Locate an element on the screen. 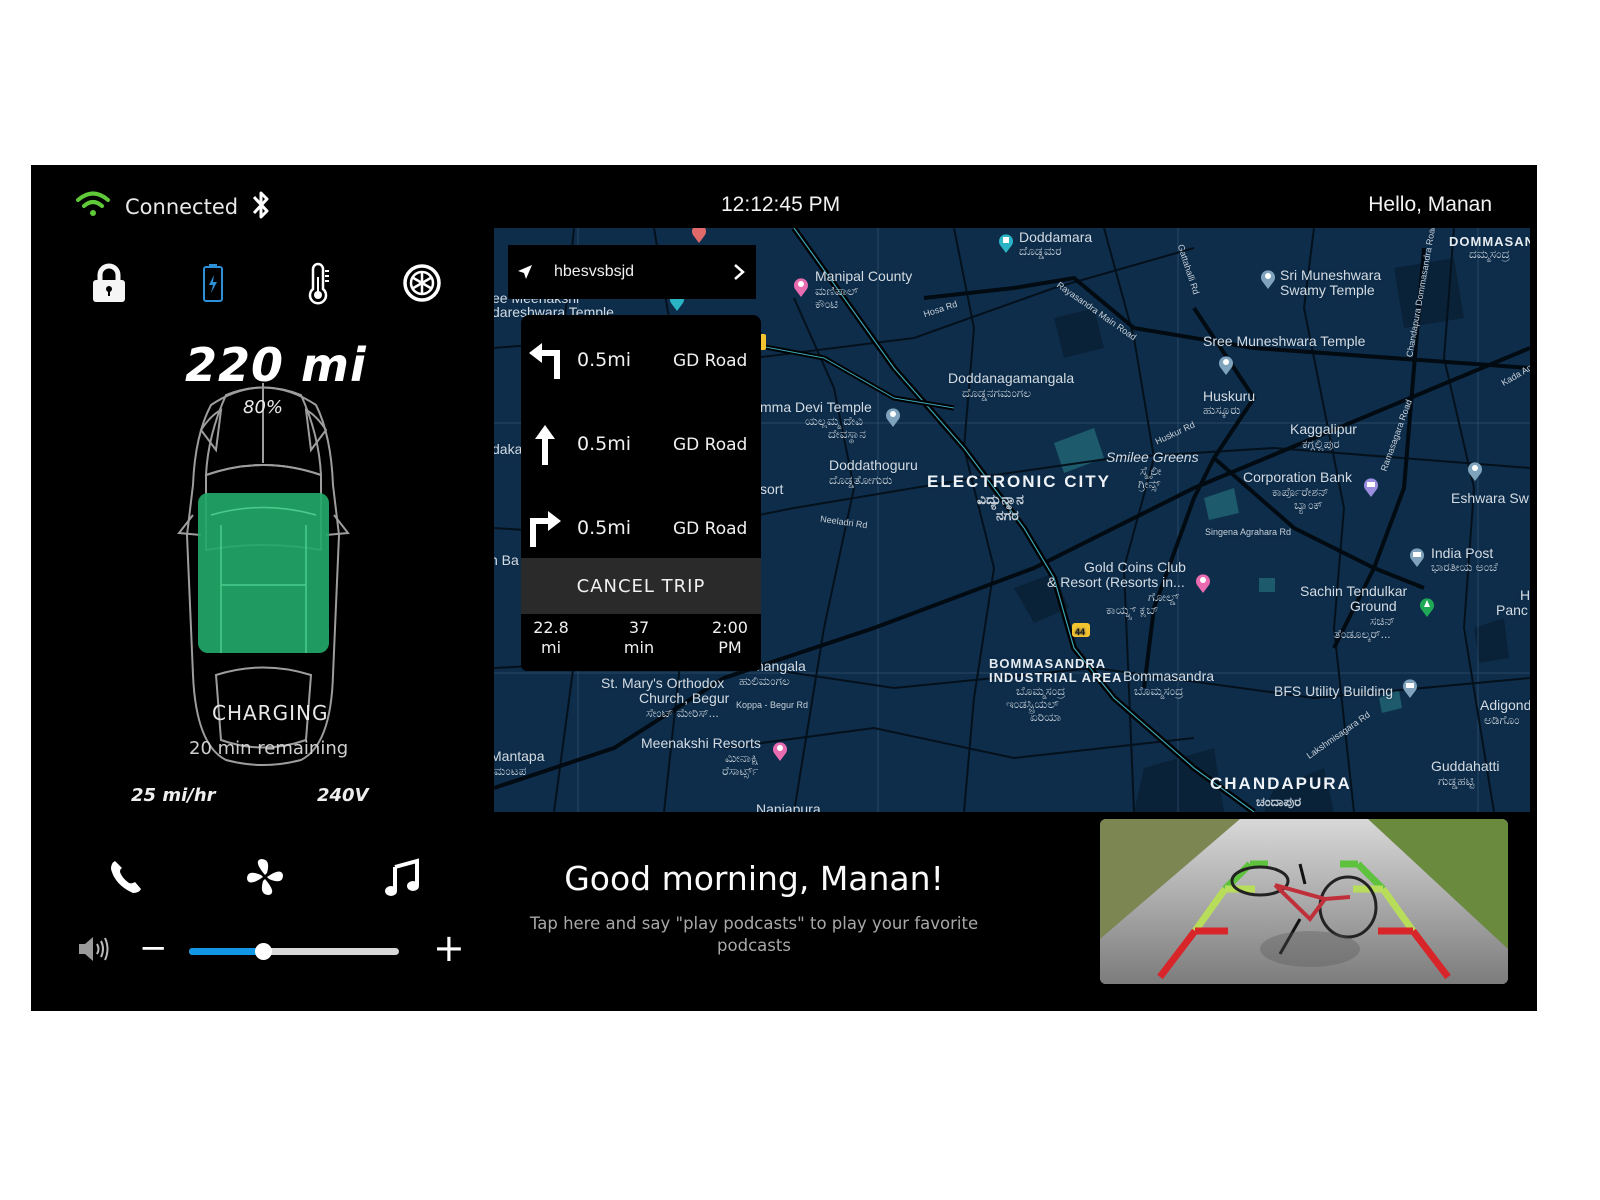 The width and height of the screenshot is (1600, 1200). charge-rate: 25 mi/hr is located at coordinates (173, 795).